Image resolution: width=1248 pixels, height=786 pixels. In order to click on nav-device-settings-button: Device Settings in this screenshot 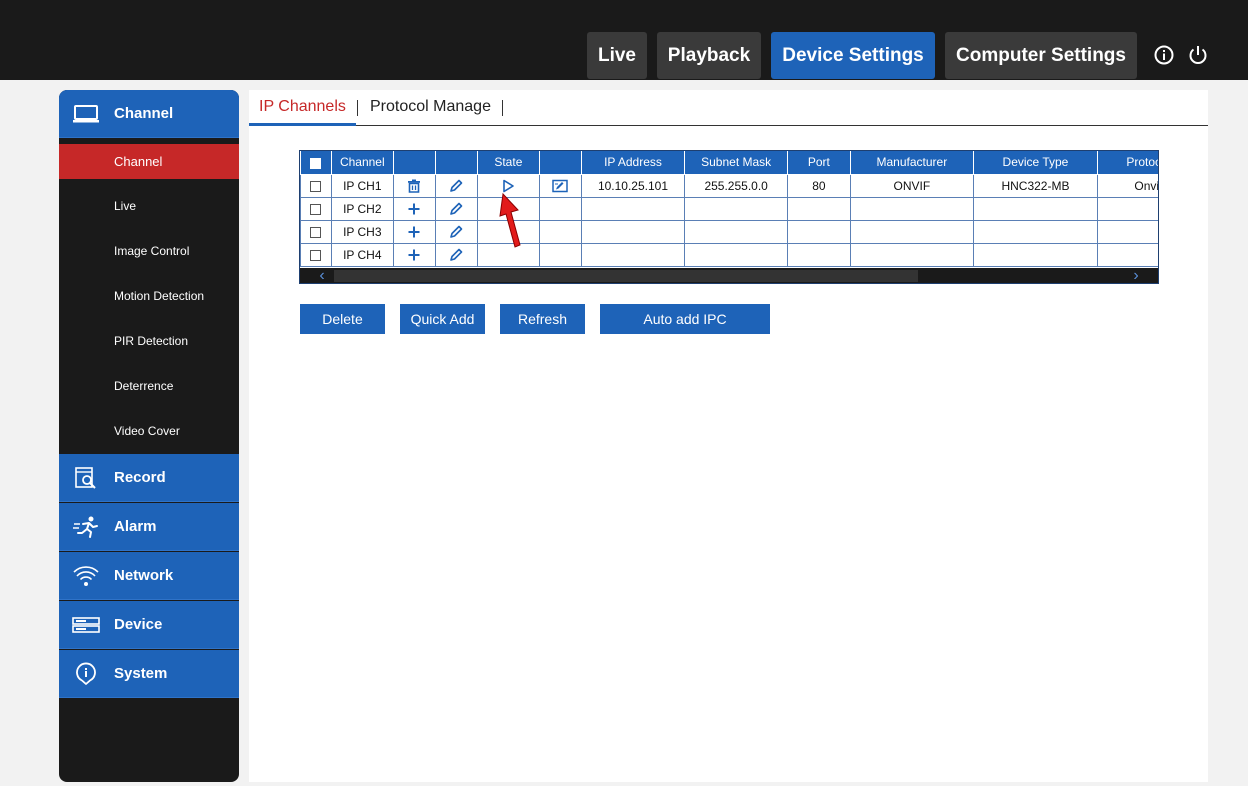, I will do `click(853, 55)`.